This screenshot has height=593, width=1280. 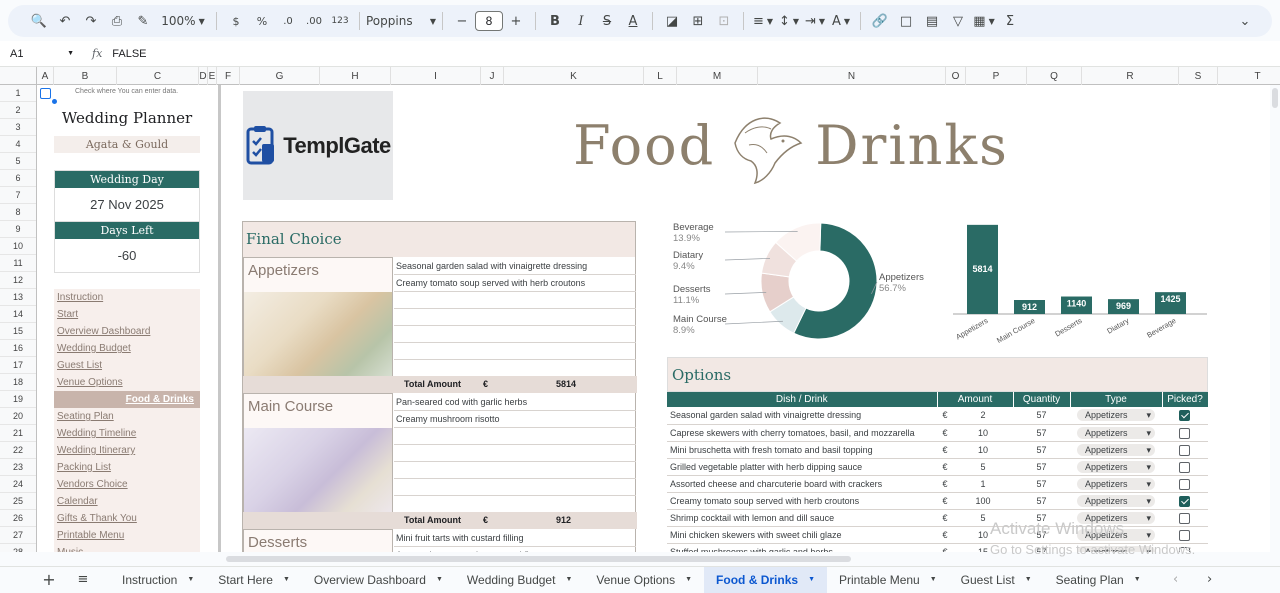 What do you see at coordinates (983, 467) in the screenshot?
I see `amount-value: 5` at bounding box center [983, 467].